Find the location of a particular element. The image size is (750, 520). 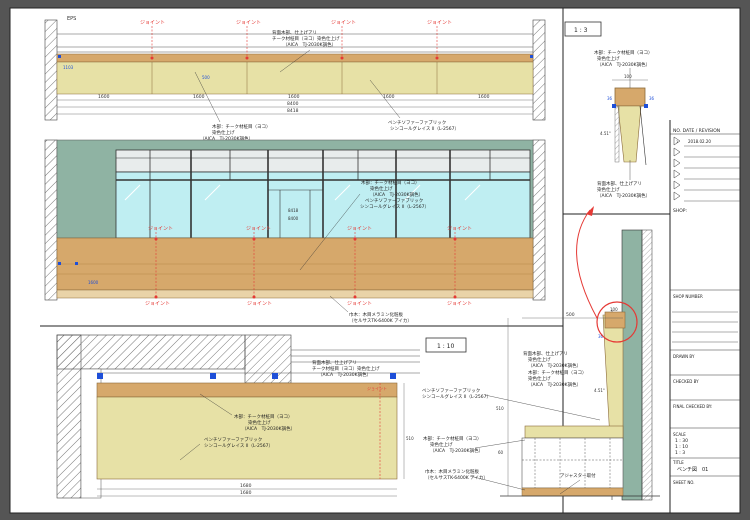

dim-1103: 1103 is located at coordinates (68, 67).